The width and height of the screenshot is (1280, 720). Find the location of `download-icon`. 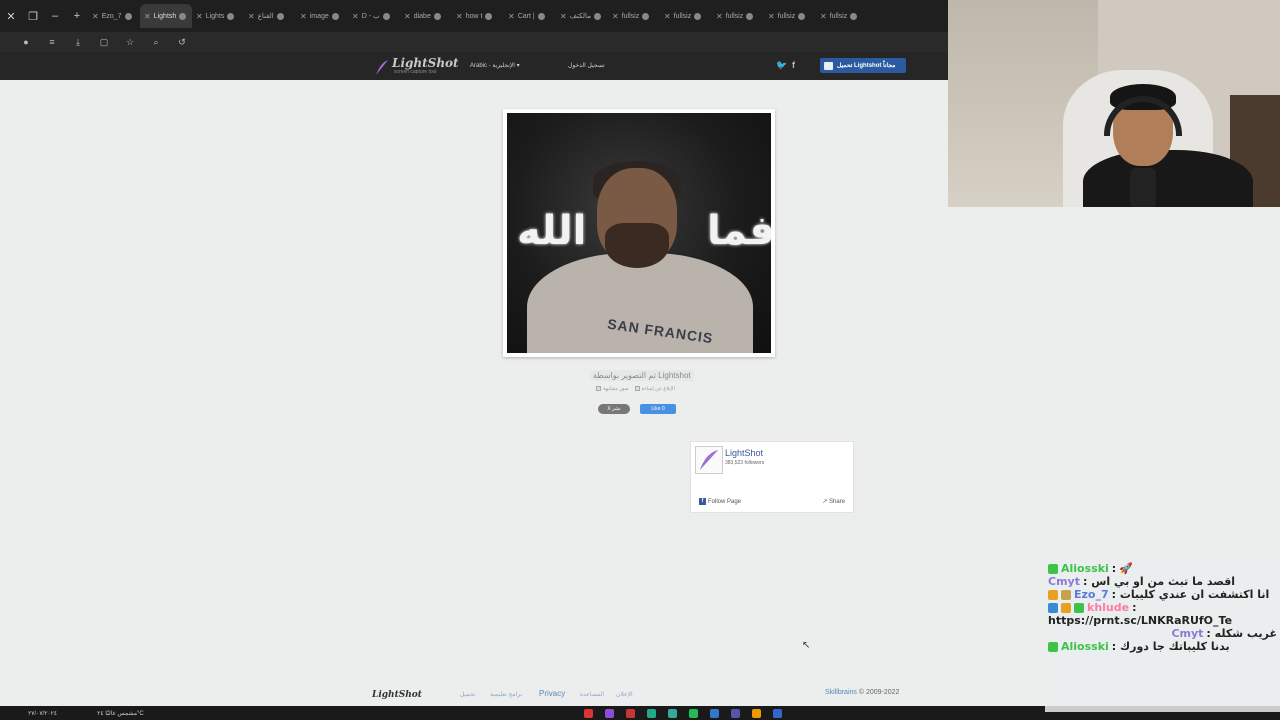

download-icon is located at coordinates (828, 65).